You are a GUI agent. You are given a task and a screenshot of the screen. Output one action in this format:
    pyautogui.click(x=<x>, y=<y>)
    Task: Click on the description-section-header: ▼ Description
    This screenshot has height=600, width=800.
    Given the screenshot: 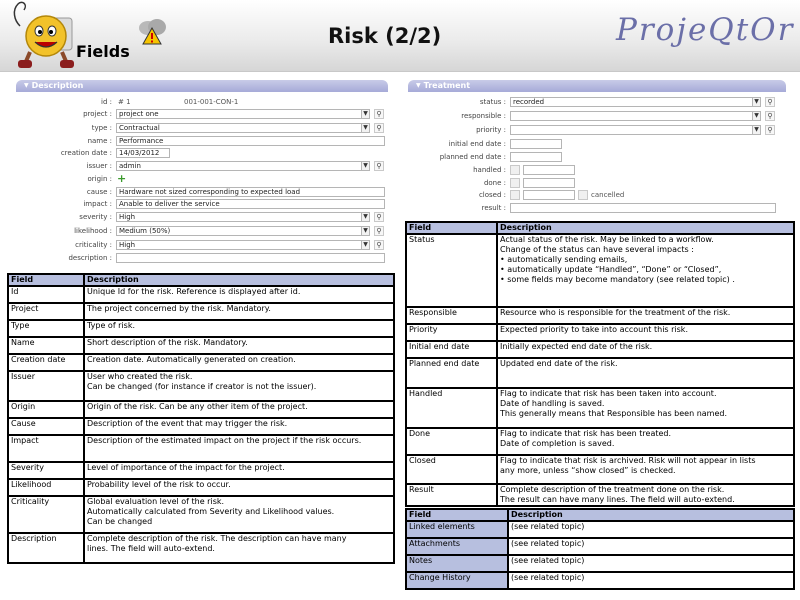 What is the action you would take?
    pyautogui.click(x=202, y=86)
    